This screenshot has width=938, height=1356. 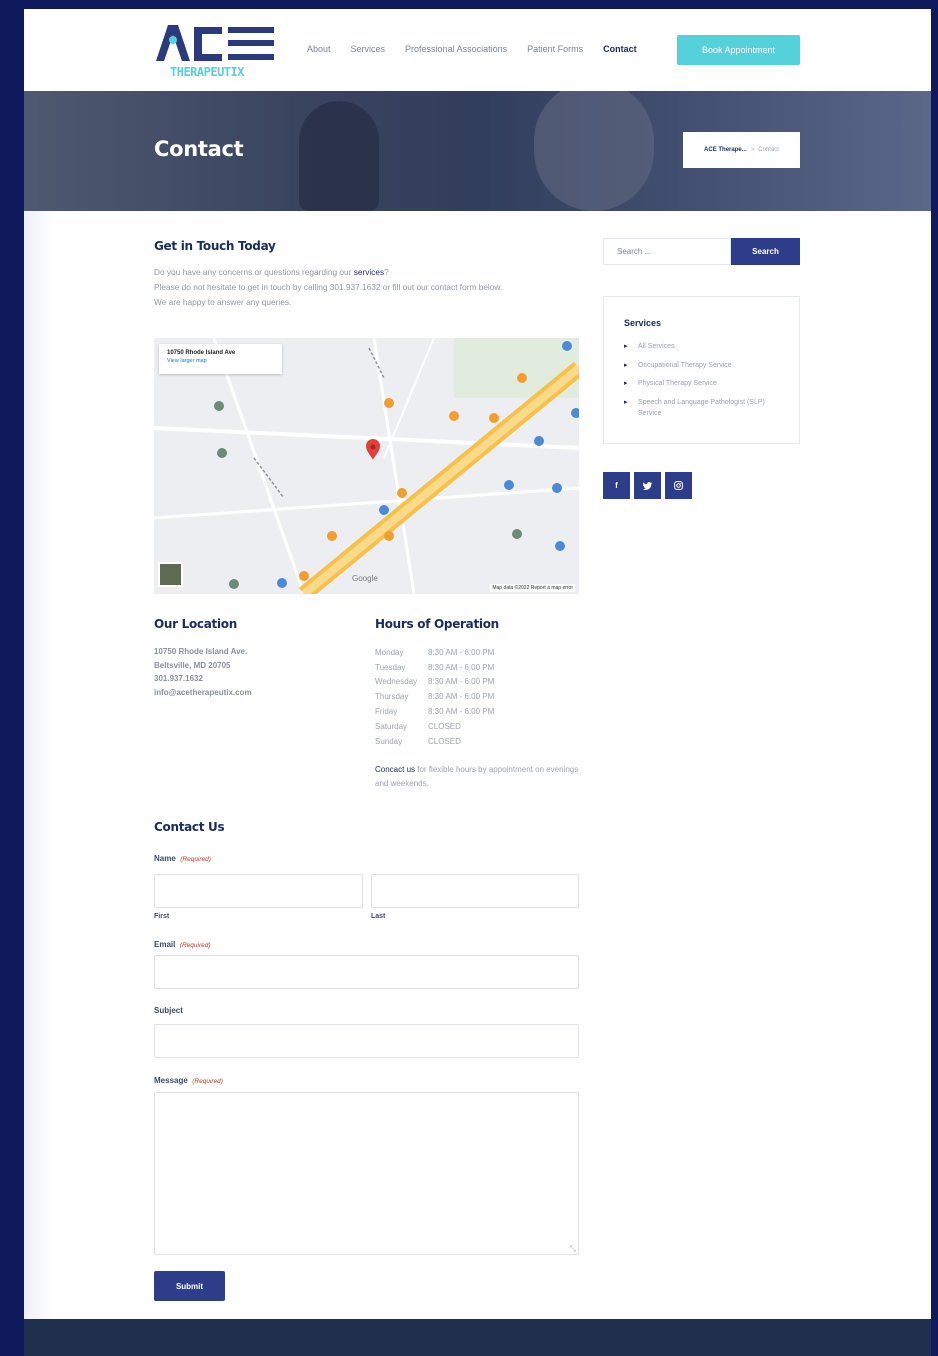 What do you see at coordinates (390, 667) in the screenshot?
I see `hours-day: Tuesday` at bounding box center [390, 667].